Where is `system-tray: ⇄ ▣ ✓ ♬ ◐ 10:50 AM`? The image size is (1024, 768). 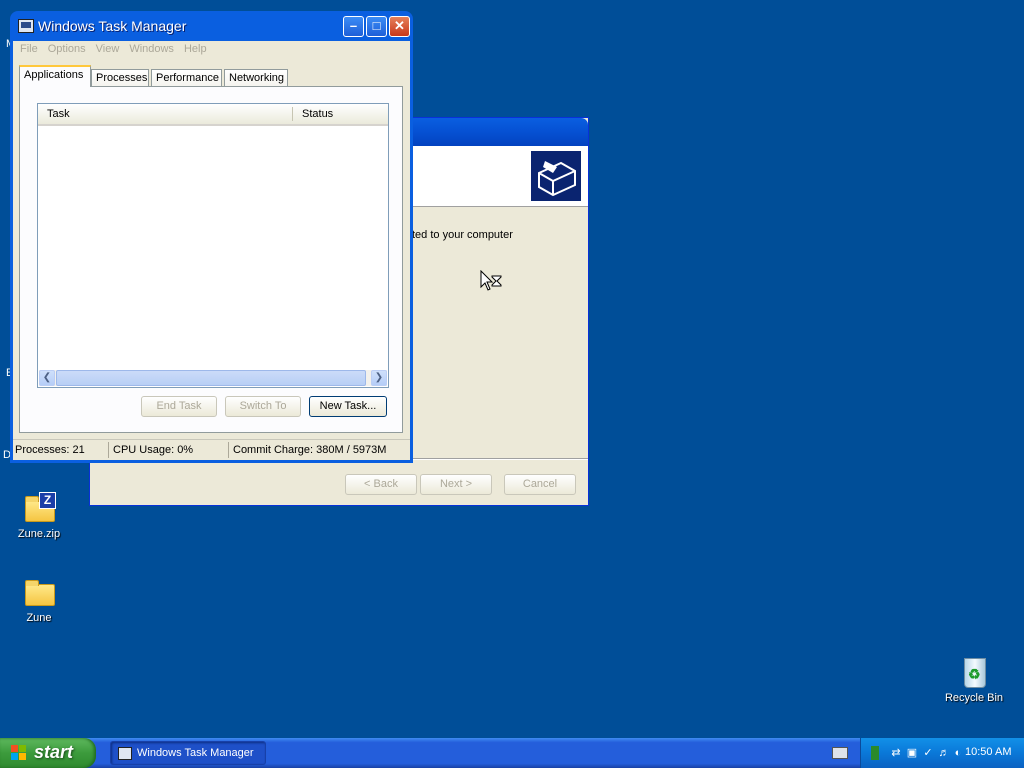 system-tray: ⇄ ▣ ✓ ♬ ◐ 10:50 AM is located at coordinates (942, 753).